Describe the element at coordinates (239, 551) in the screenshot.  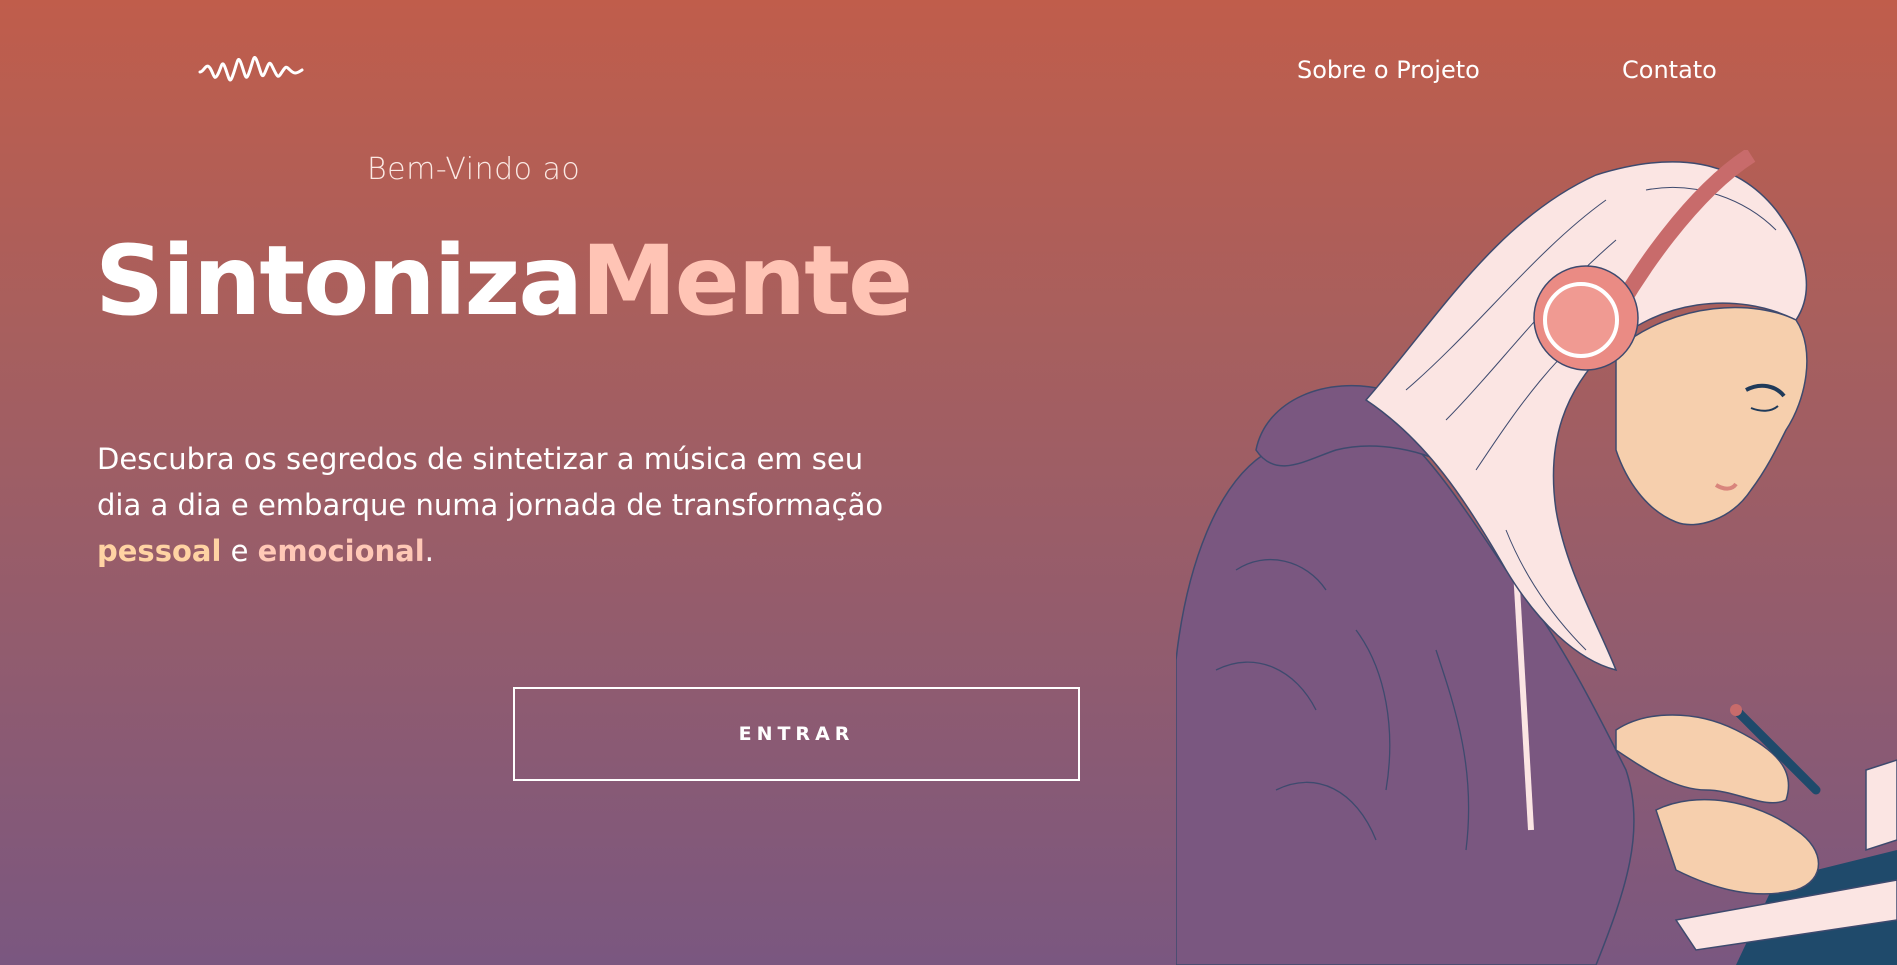
I see `description-connector: e` at that location.